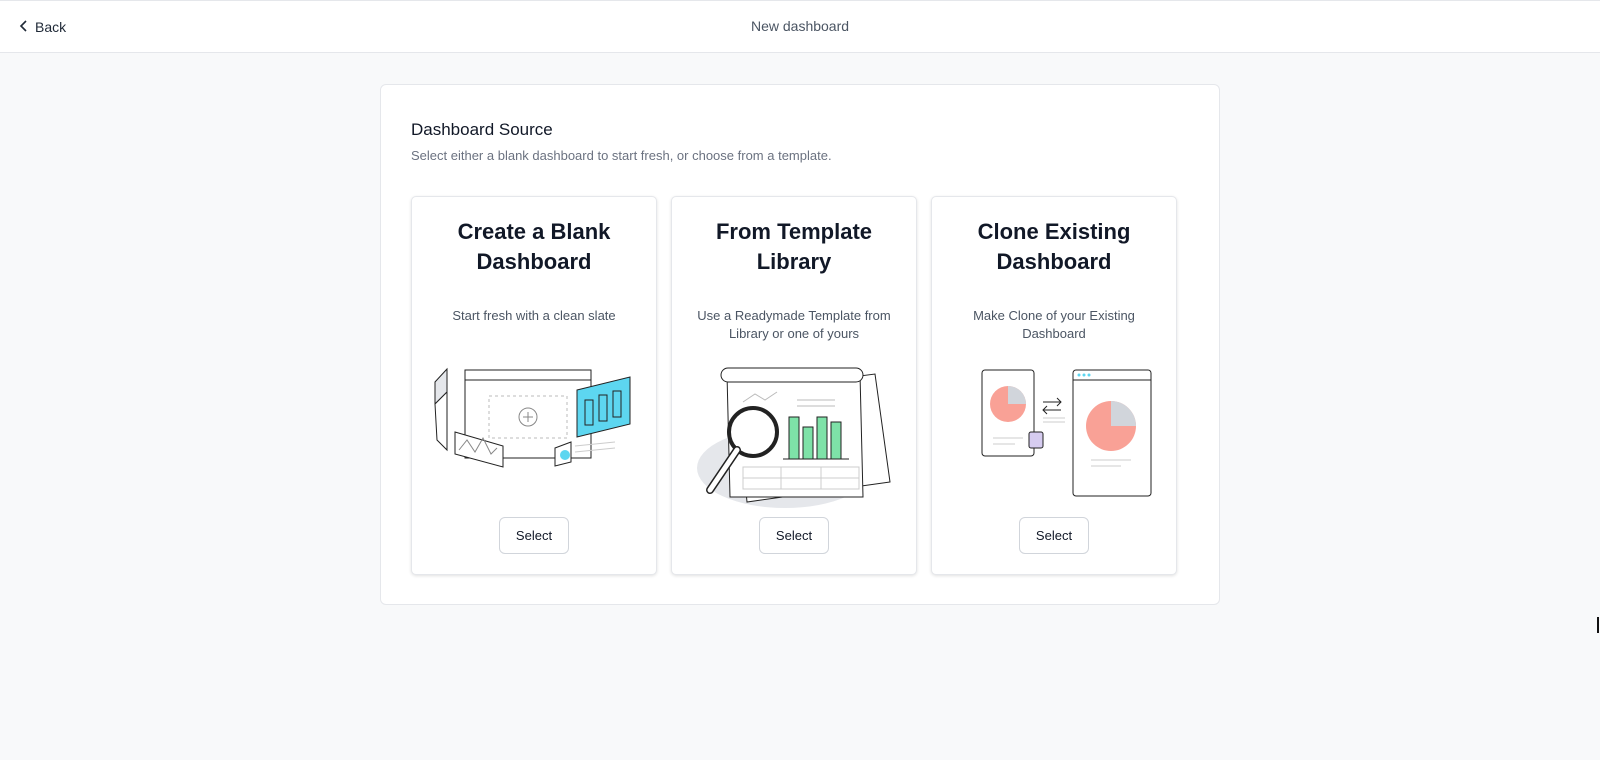 The height and width of the screenshot is (760, 1600). Describe the element at coordinates (1598, 625) in the screenshot. I see `text-cursor-icon` at that location.